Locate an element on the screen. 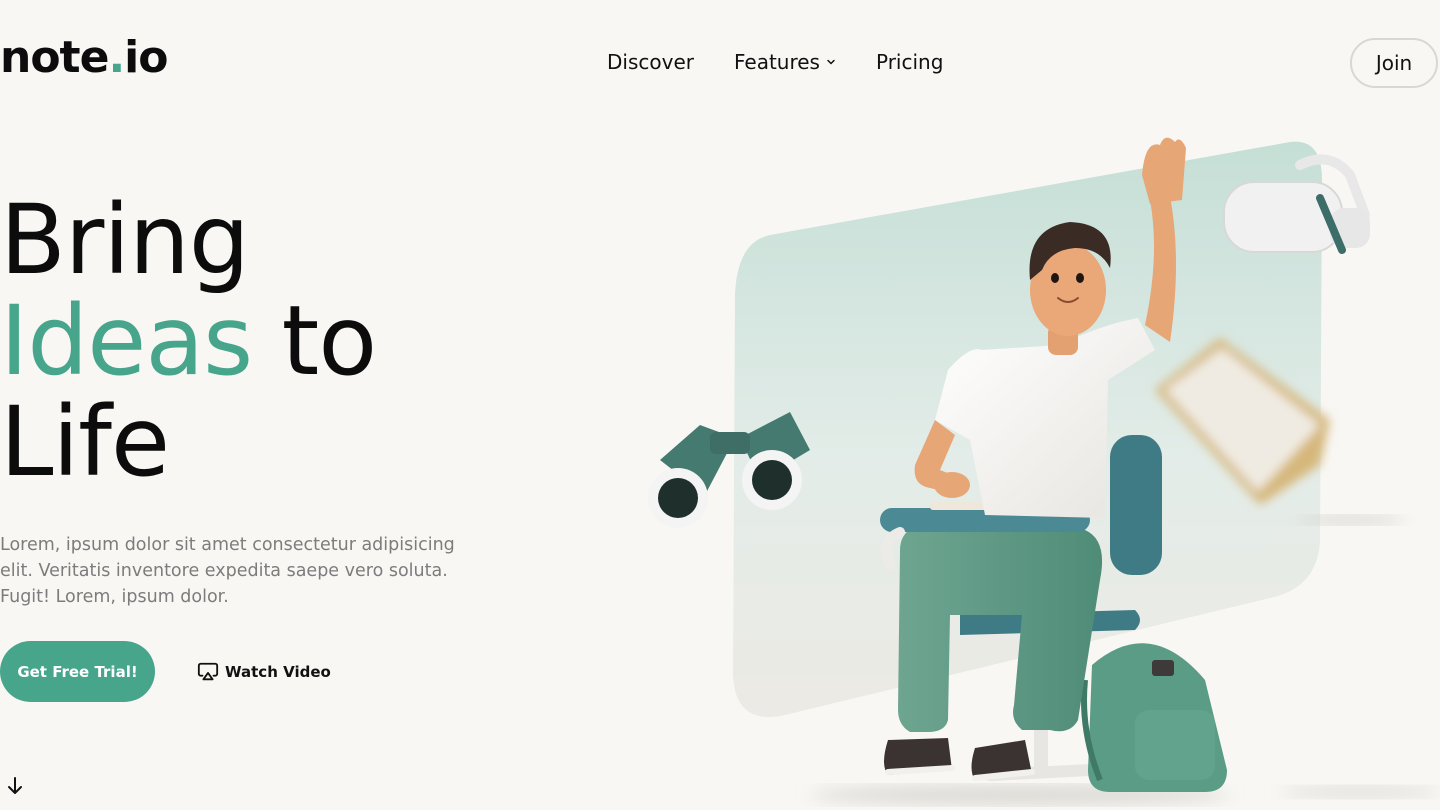 The image size is (1440, 810). hero-title: Bring Ideas to Life is located at coordinates (188, 341).